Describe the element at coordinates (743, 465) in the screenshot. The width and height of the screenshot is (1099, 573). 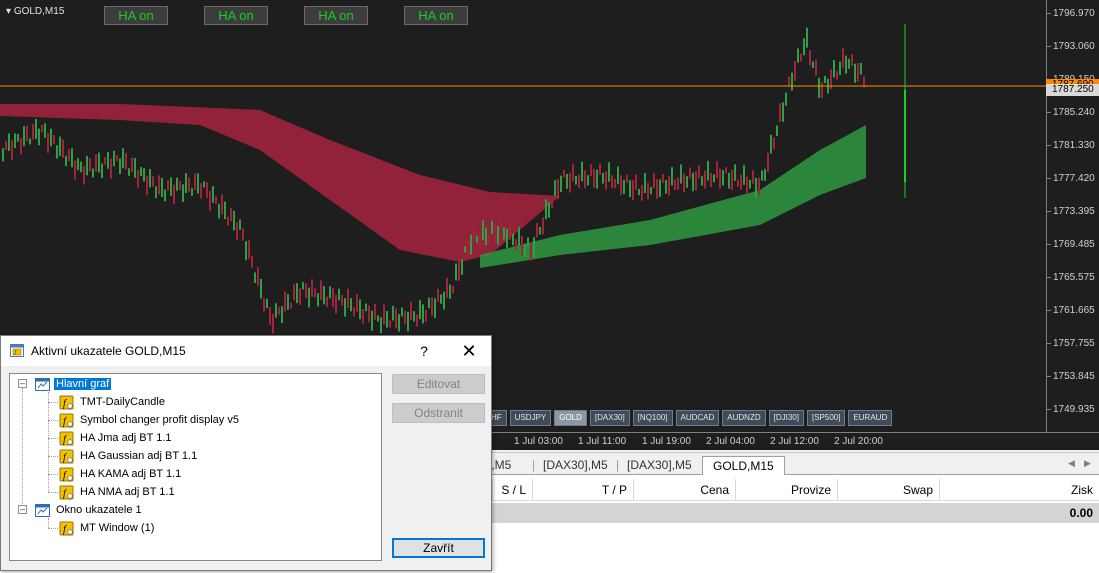
I see `chart-tab-active: GOLD,M15` at that location.